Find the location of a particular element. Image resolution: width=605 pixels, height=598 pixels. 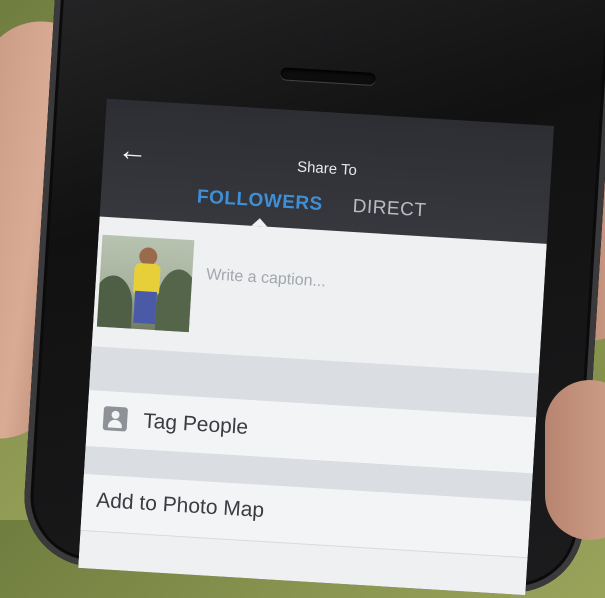

tab-direct: DIRECT is located at coordinates (389, 209).